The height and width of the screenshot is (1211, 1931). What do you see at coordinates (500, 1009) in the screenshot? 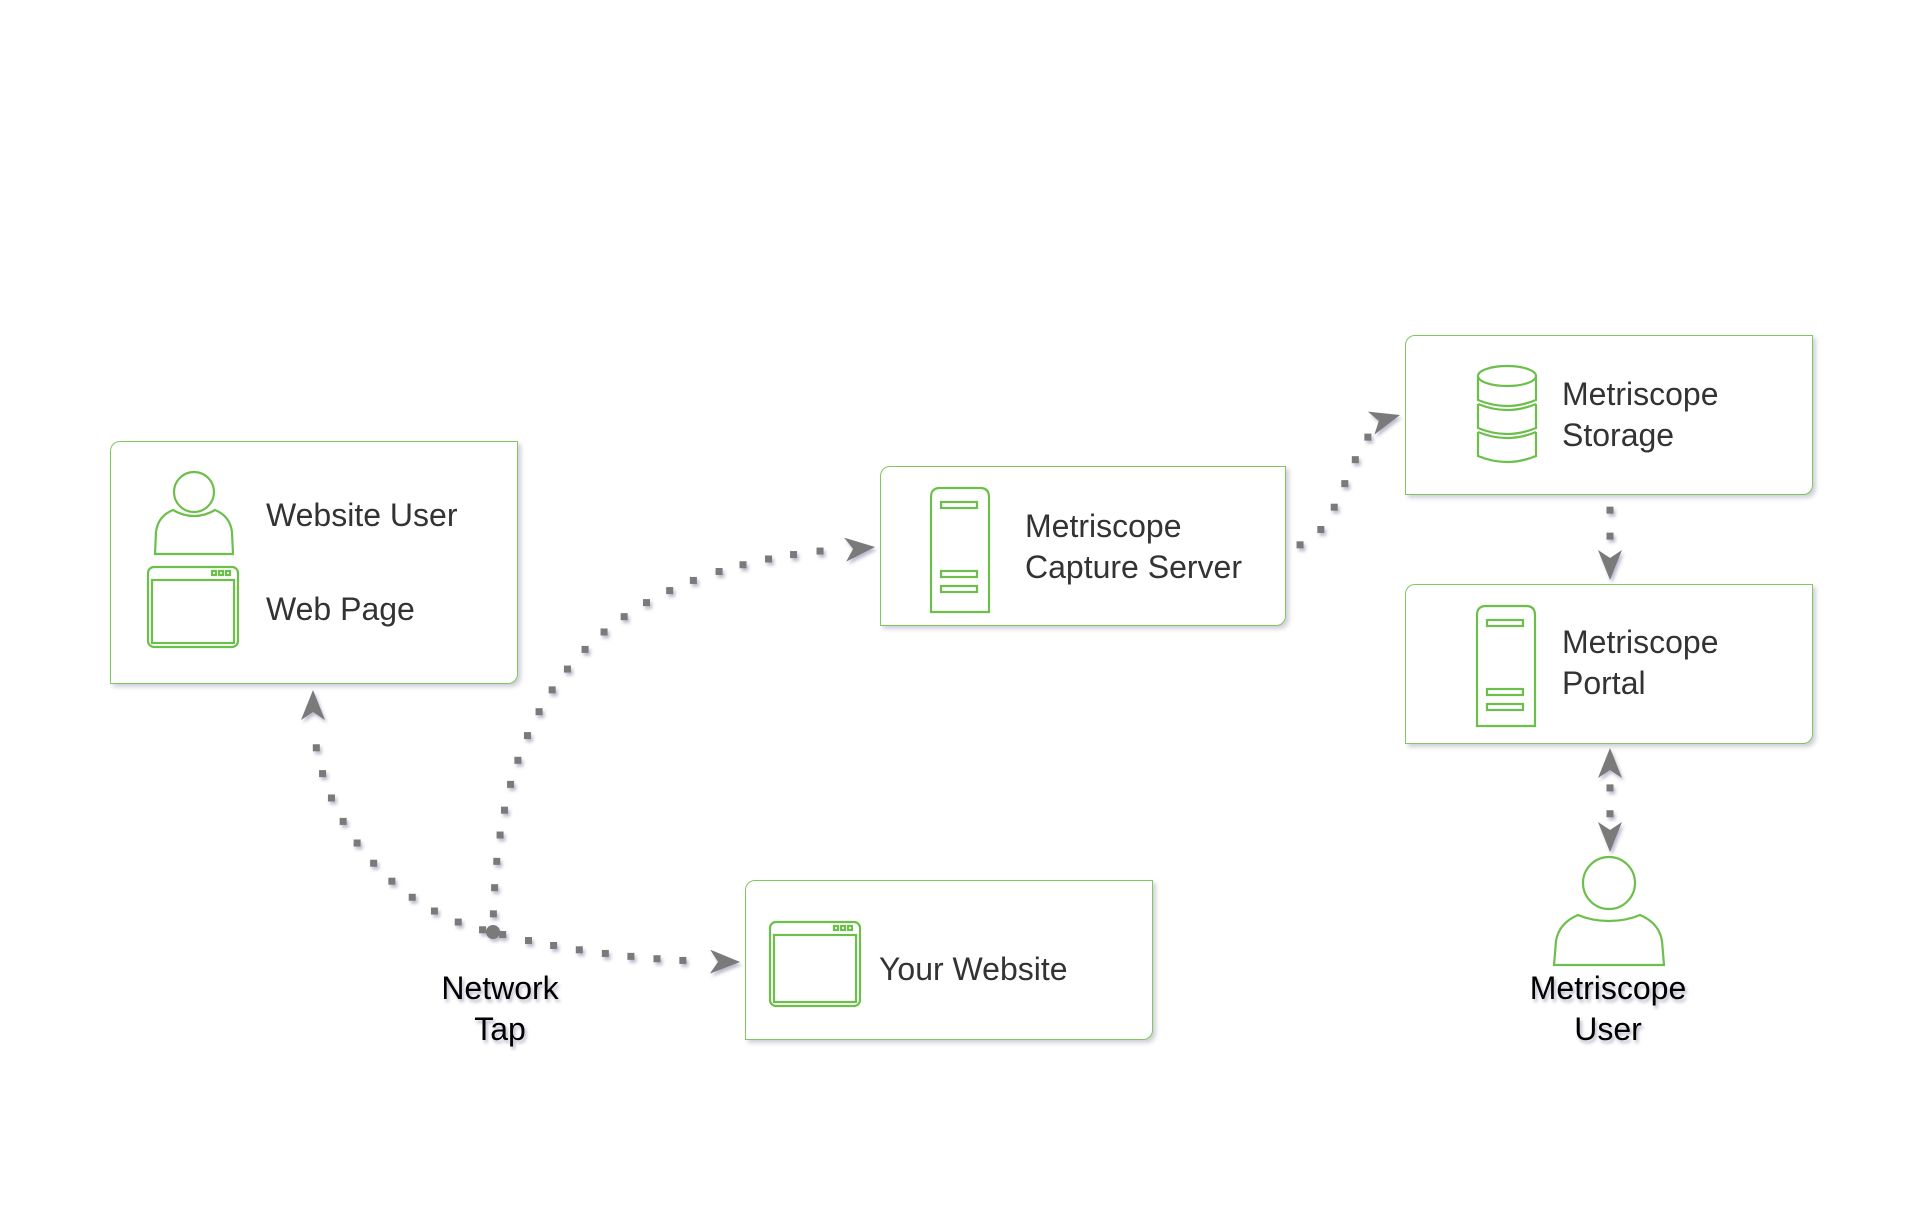
I see `network-tap-label: Network Tap` at bounding box center [500, 1009].